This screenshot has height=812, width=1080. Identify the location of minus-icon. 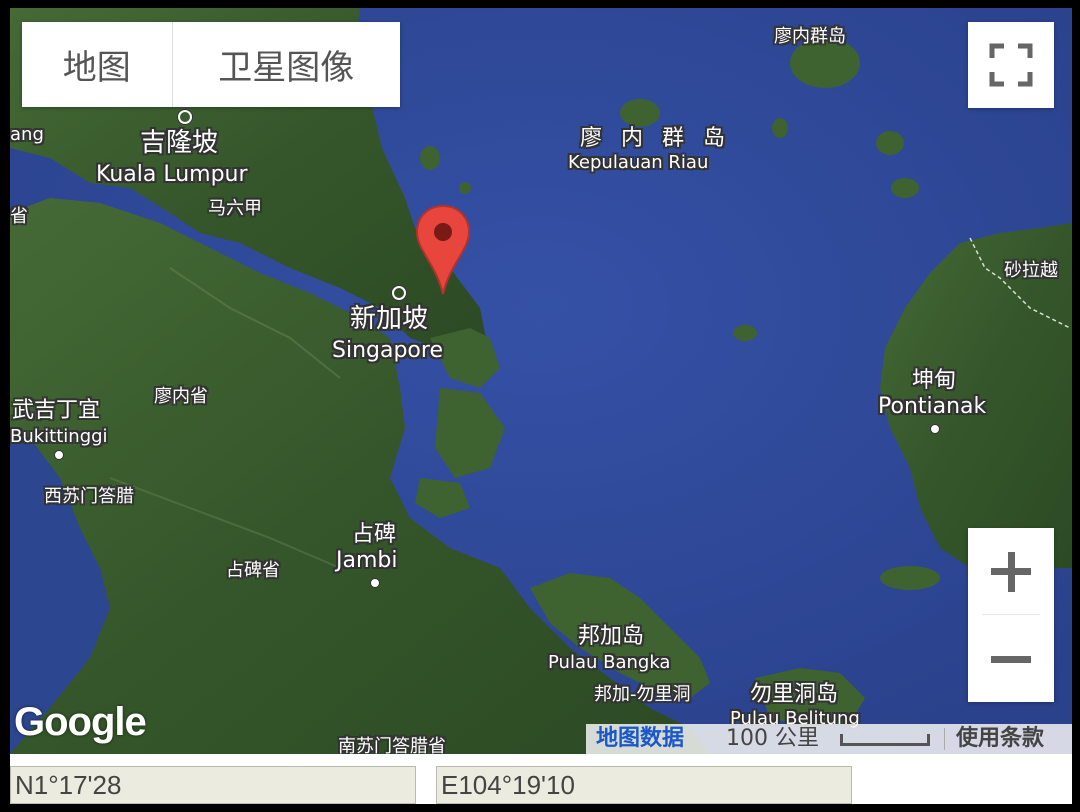
(1011, 659).